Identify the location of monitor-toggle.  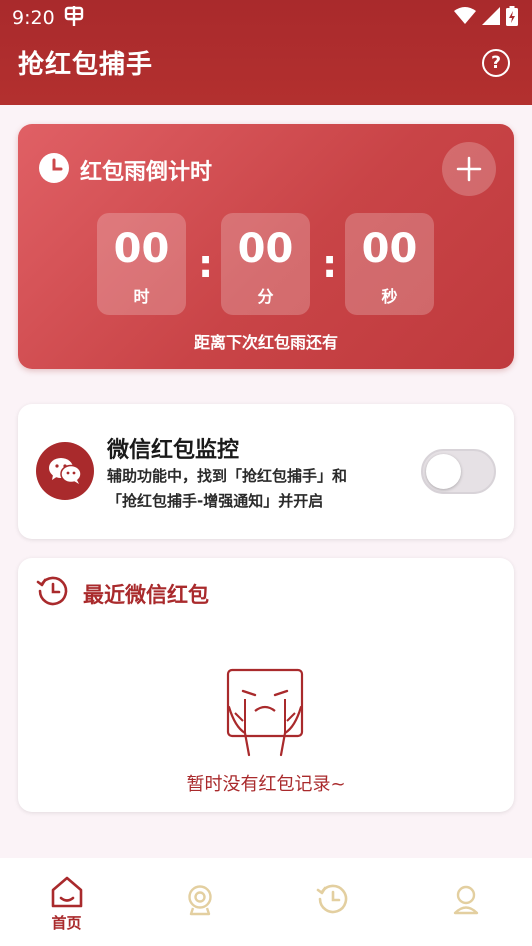
(458, 471).